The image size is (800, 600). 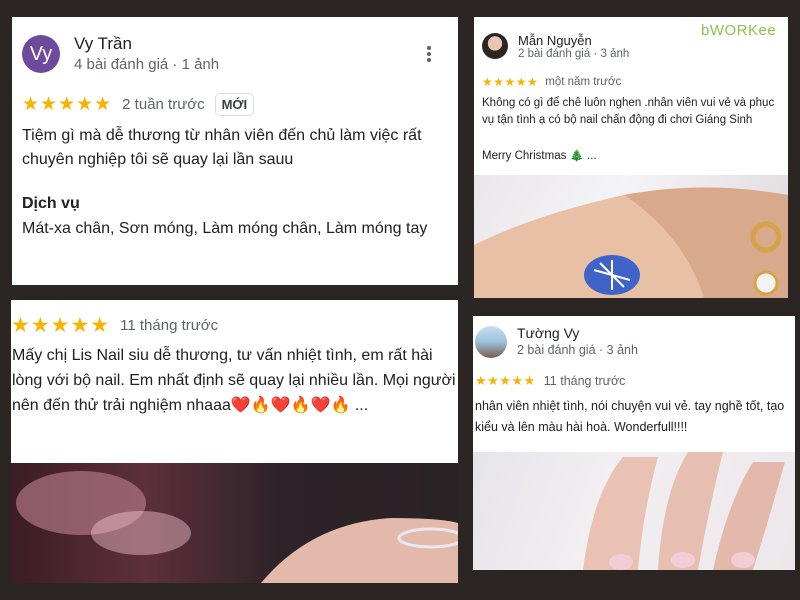 What do you see at coordinates (429, 54) in the screenshot?
I see `more-vert-icon` at bounding box center [429, 54].